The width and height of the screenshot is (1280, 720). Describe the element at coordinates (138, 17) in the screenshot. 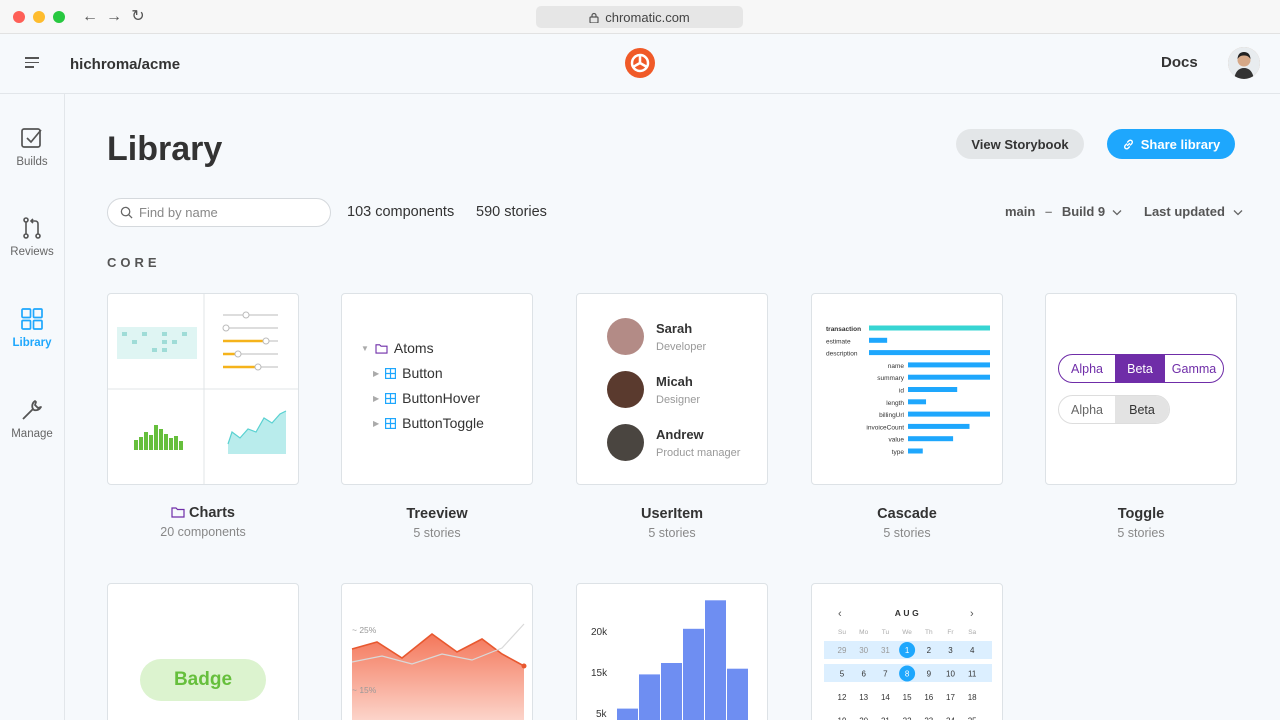

I see `reload-icon: ↻` at that location.